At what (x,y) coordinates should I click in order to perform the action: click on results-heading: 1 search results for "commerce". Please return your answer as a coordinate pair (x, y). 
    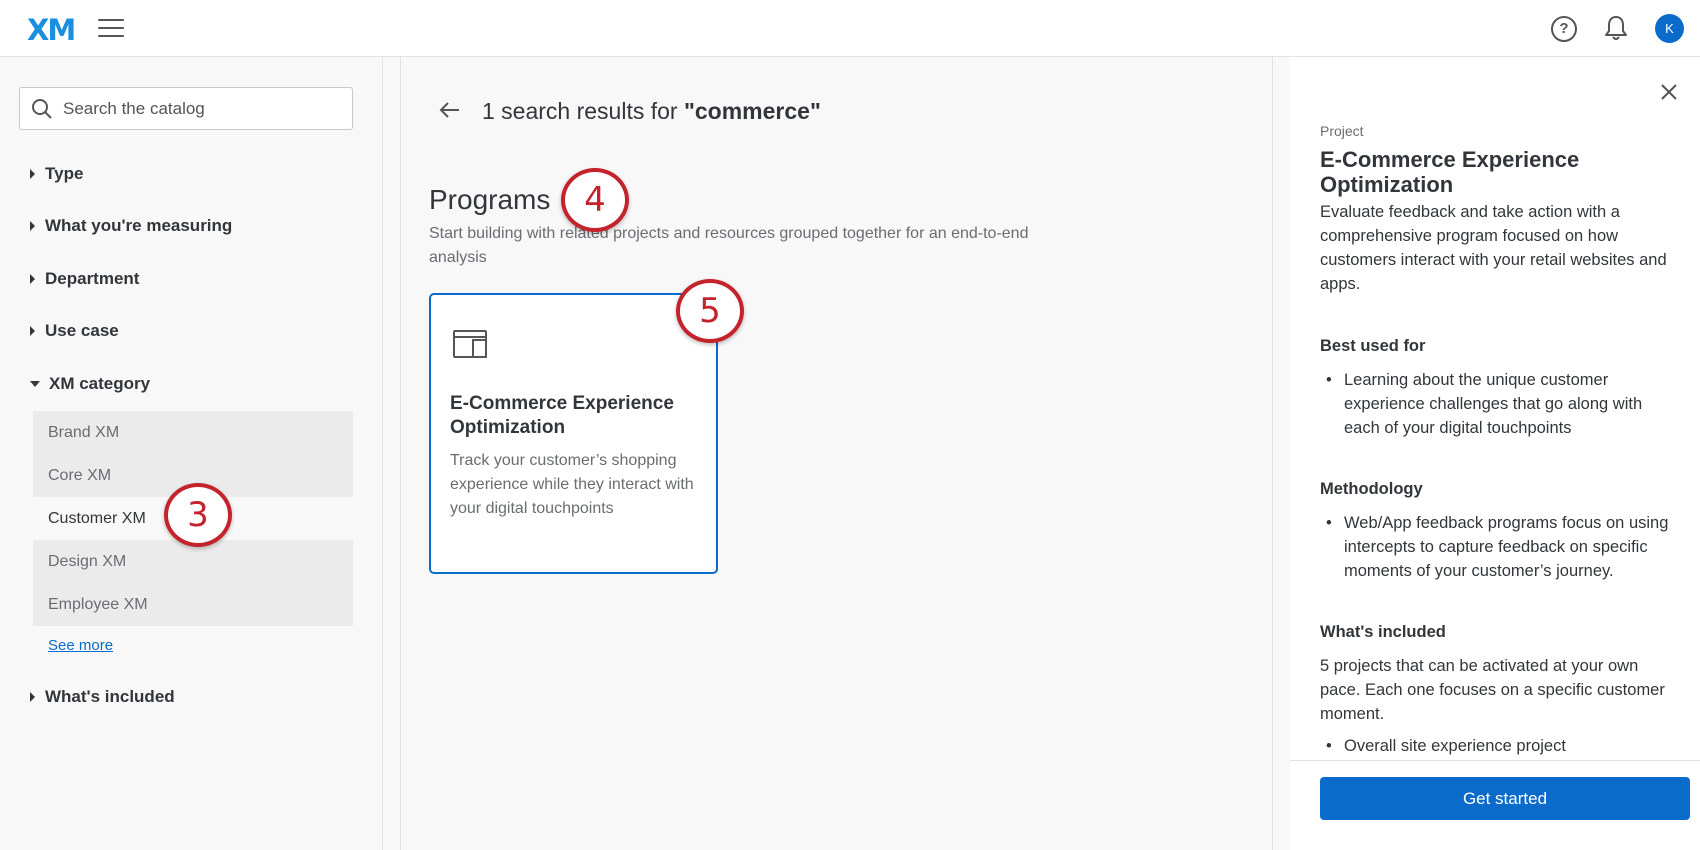
    Looking at the image, I should click on (651, 111).